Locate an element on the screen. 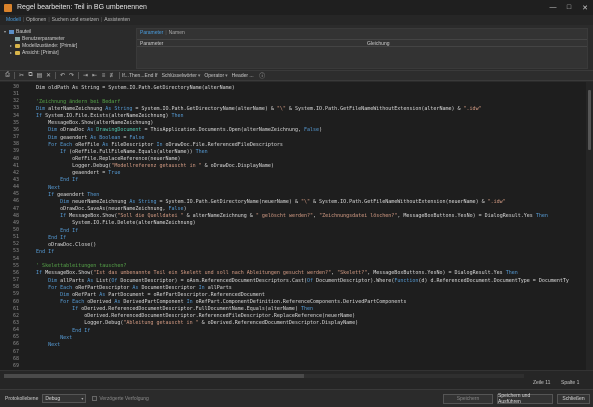  code-token: DocumentDescriptor is located at coordinates (168, 287).